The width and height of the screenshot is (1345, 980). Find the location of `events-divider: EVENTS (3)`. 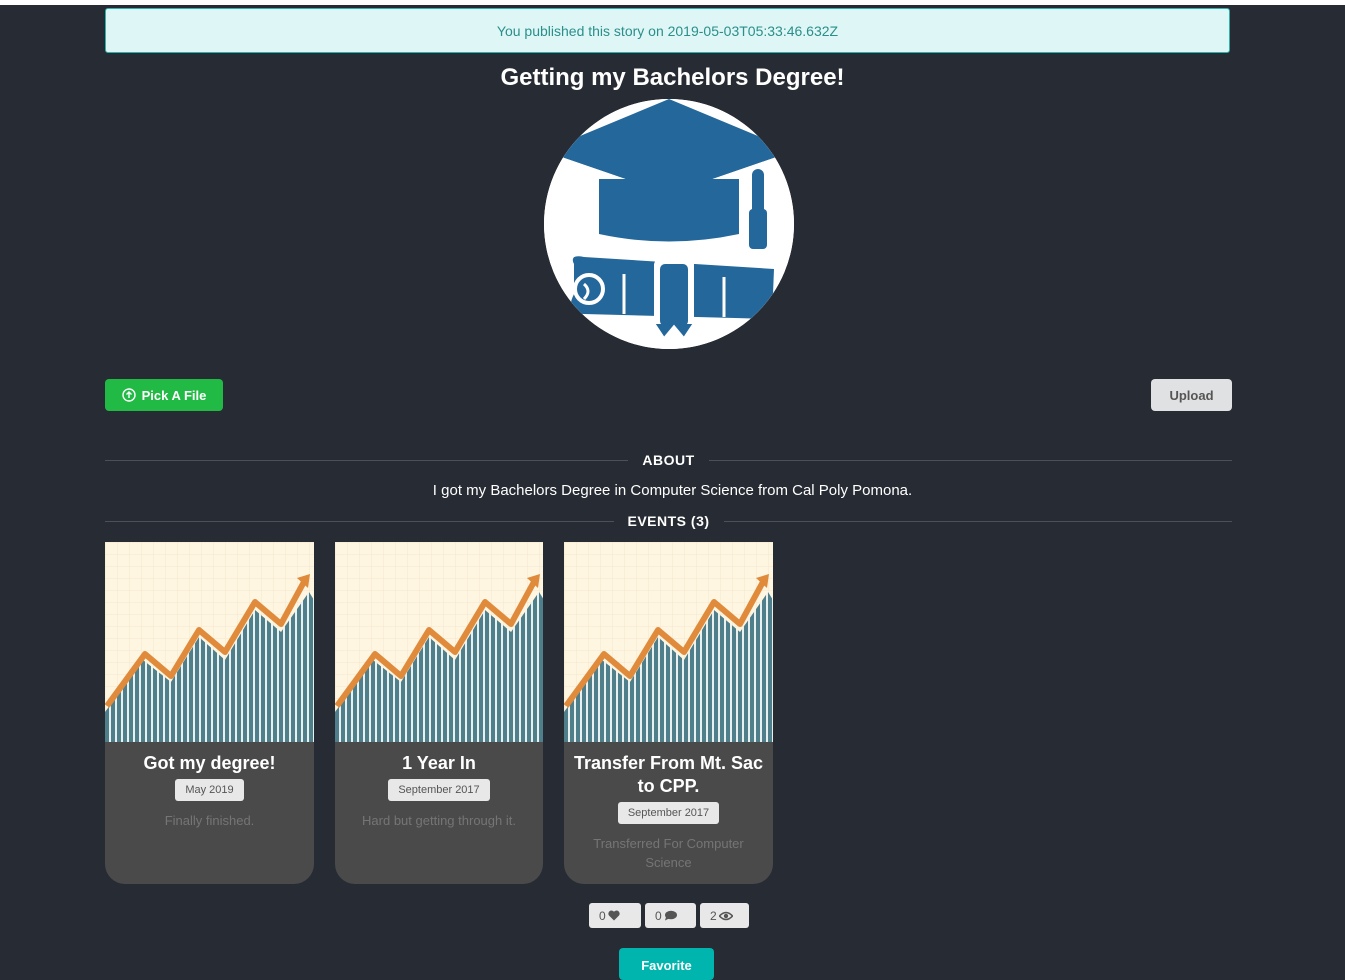

events-divider: EVENTS (3) is located at coordinates (669, 521).